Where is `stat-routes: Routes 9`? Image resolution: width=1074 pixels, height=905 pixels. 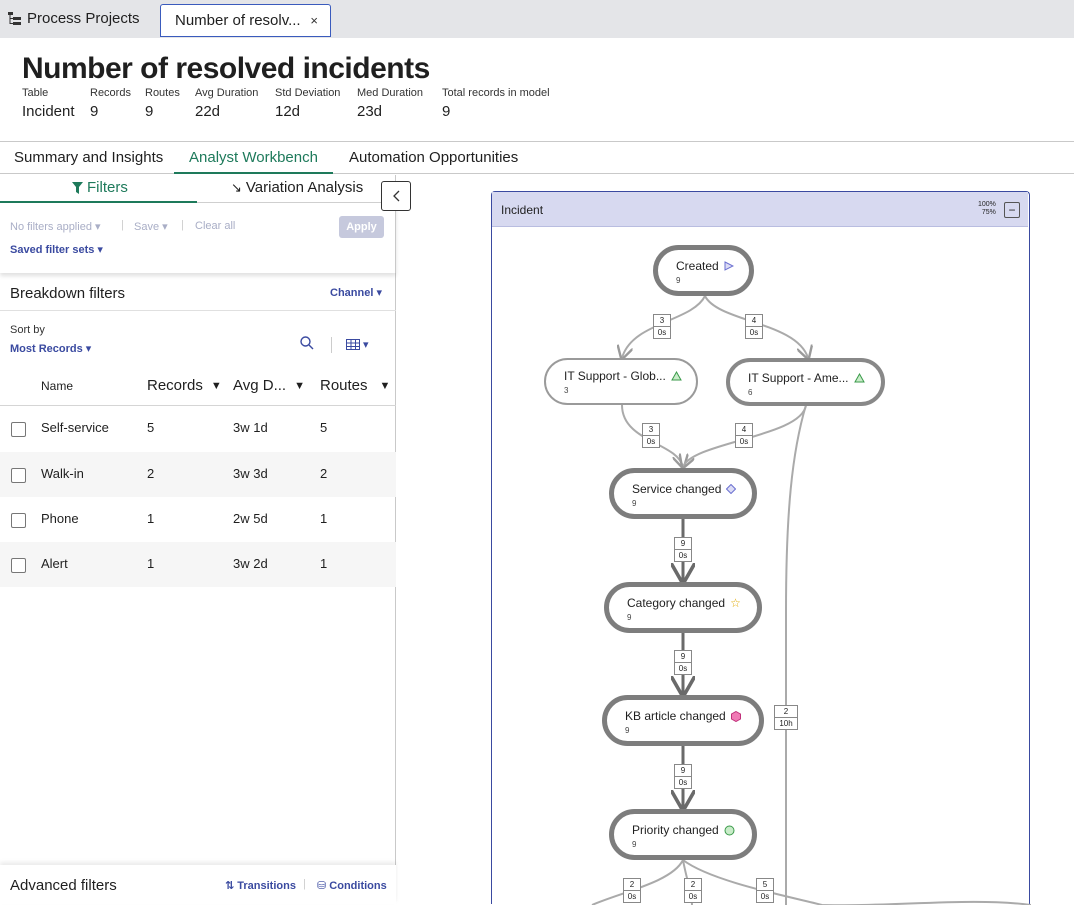
stat-routes: Routes 9 is located at coordinates (162, 103).